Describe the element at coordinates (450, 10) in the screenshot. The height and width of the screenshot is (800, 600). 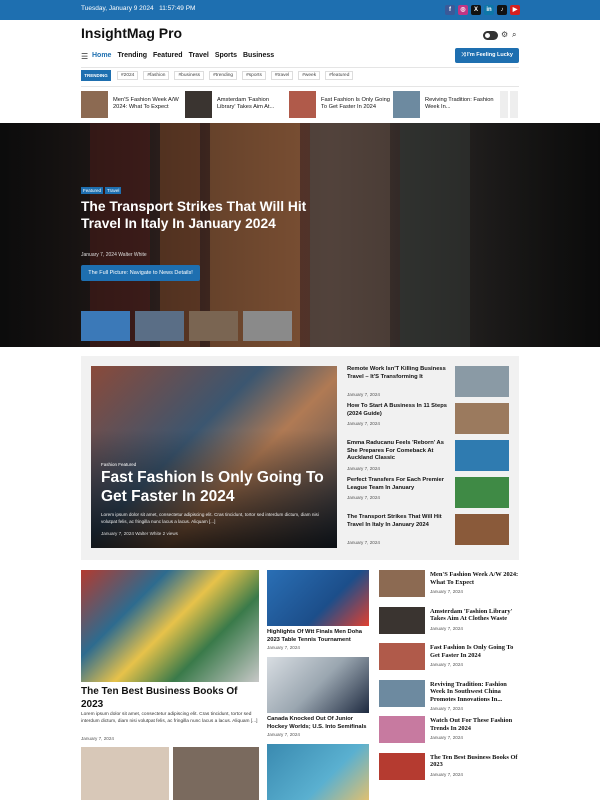
I see `facebook-icon: f` at that location.